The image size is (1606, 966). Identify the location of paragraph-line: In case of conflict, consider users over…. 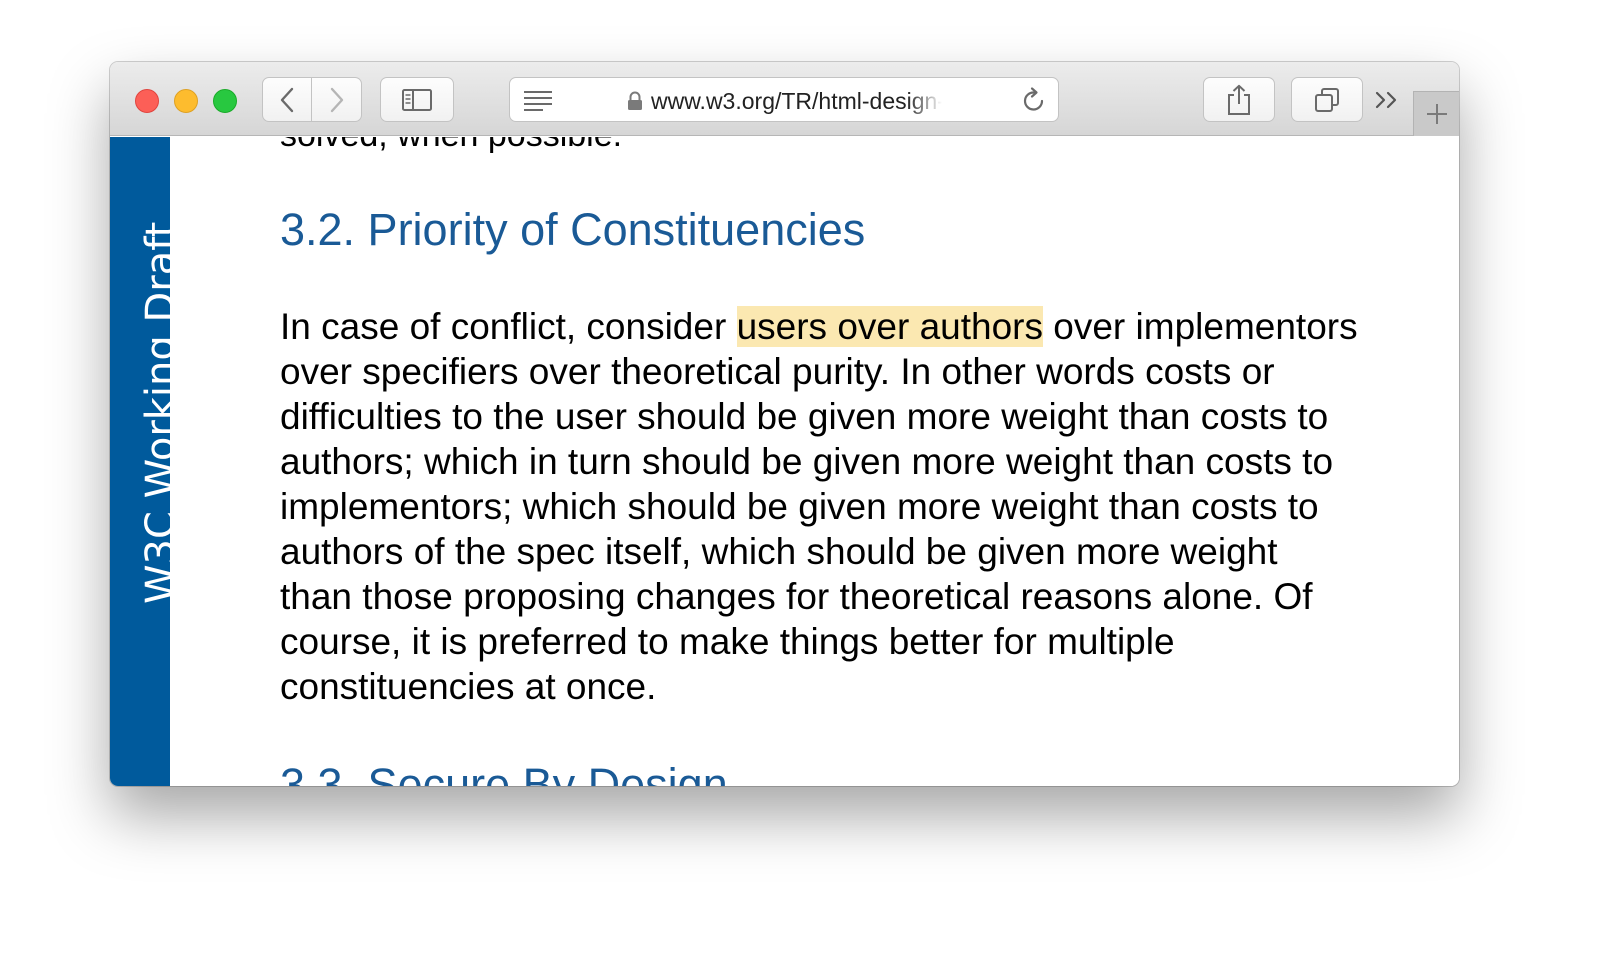
(855, 326).